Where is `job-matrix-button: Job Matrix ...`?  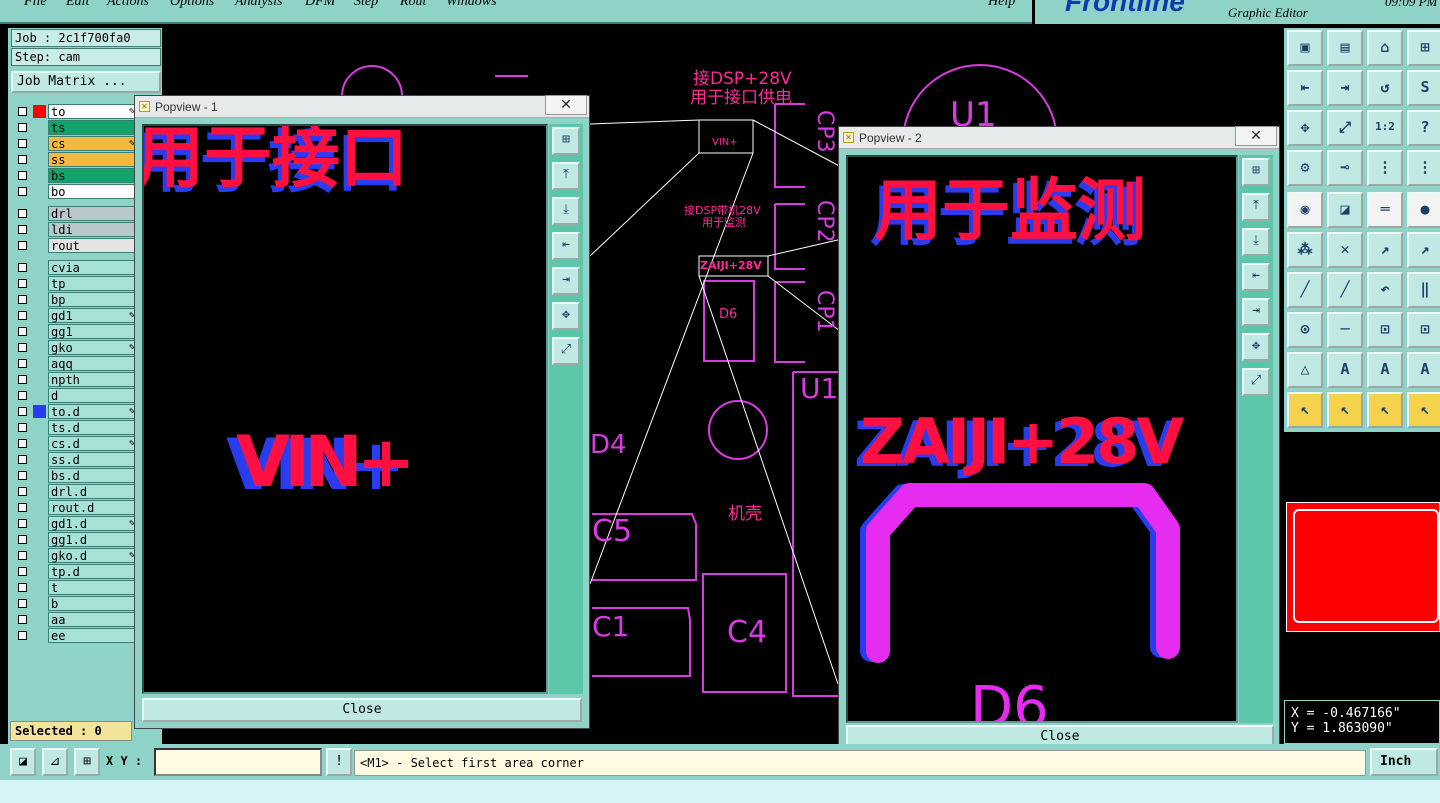
job-matrix-button: Job Matrix ... is located at coordinates (86, 82).